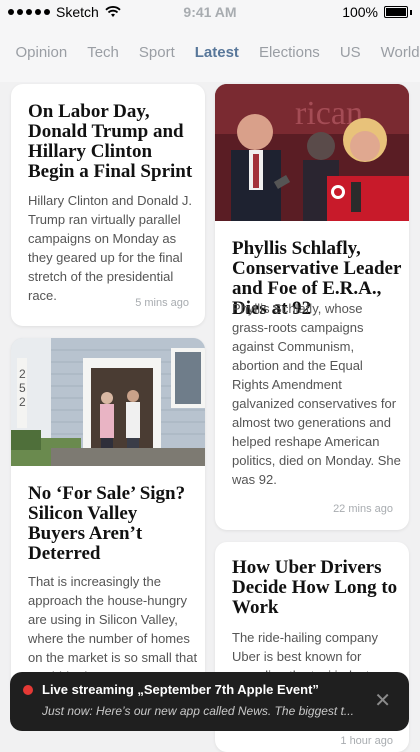 Image resolution: width=420 pixels, height=752 pixels. Describe the element at coordinates (28, 690) in the screenshot. I see `live-indicator-icon` at that location.